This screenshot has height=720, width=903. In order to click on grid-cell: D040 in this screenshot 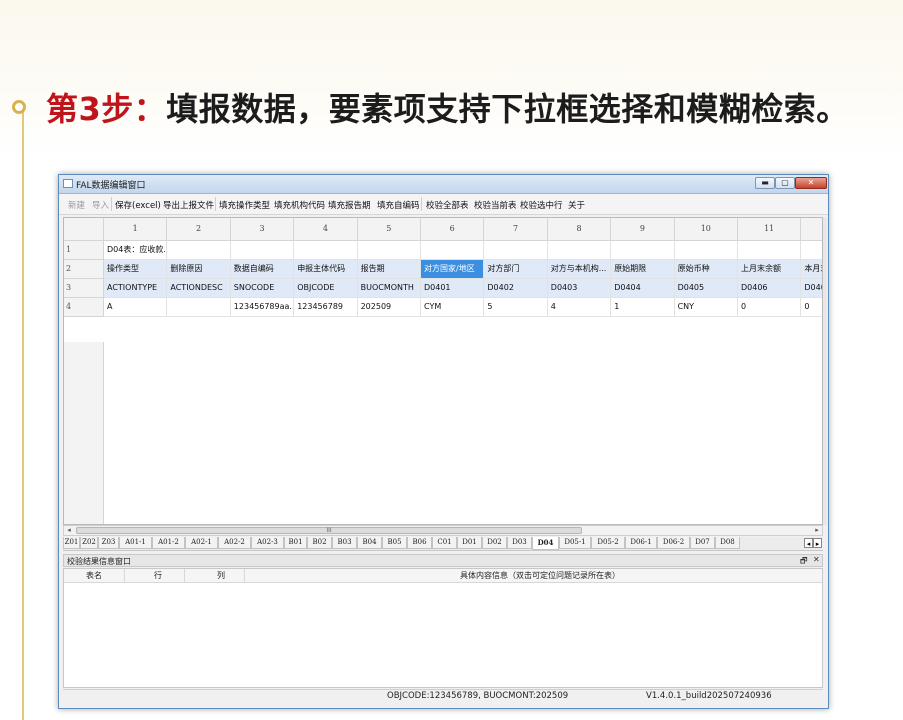, I will do `click(811, 288)`.